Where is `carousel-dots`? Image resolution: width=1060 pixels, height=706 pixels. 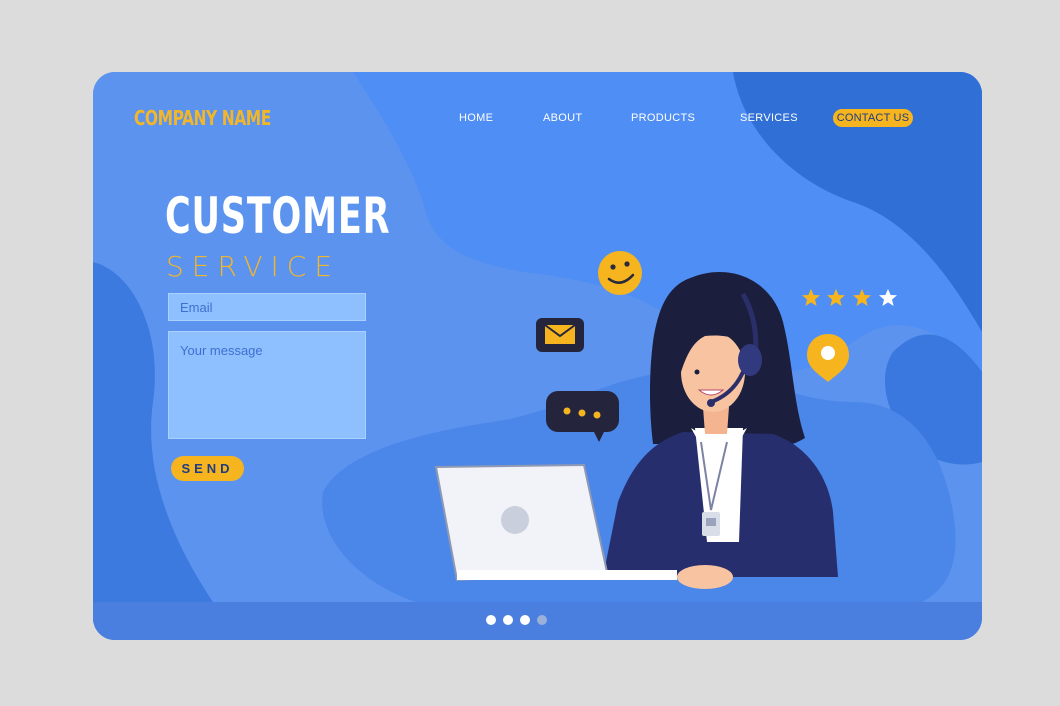 carousel-dots is located at coordinates (516, 620).